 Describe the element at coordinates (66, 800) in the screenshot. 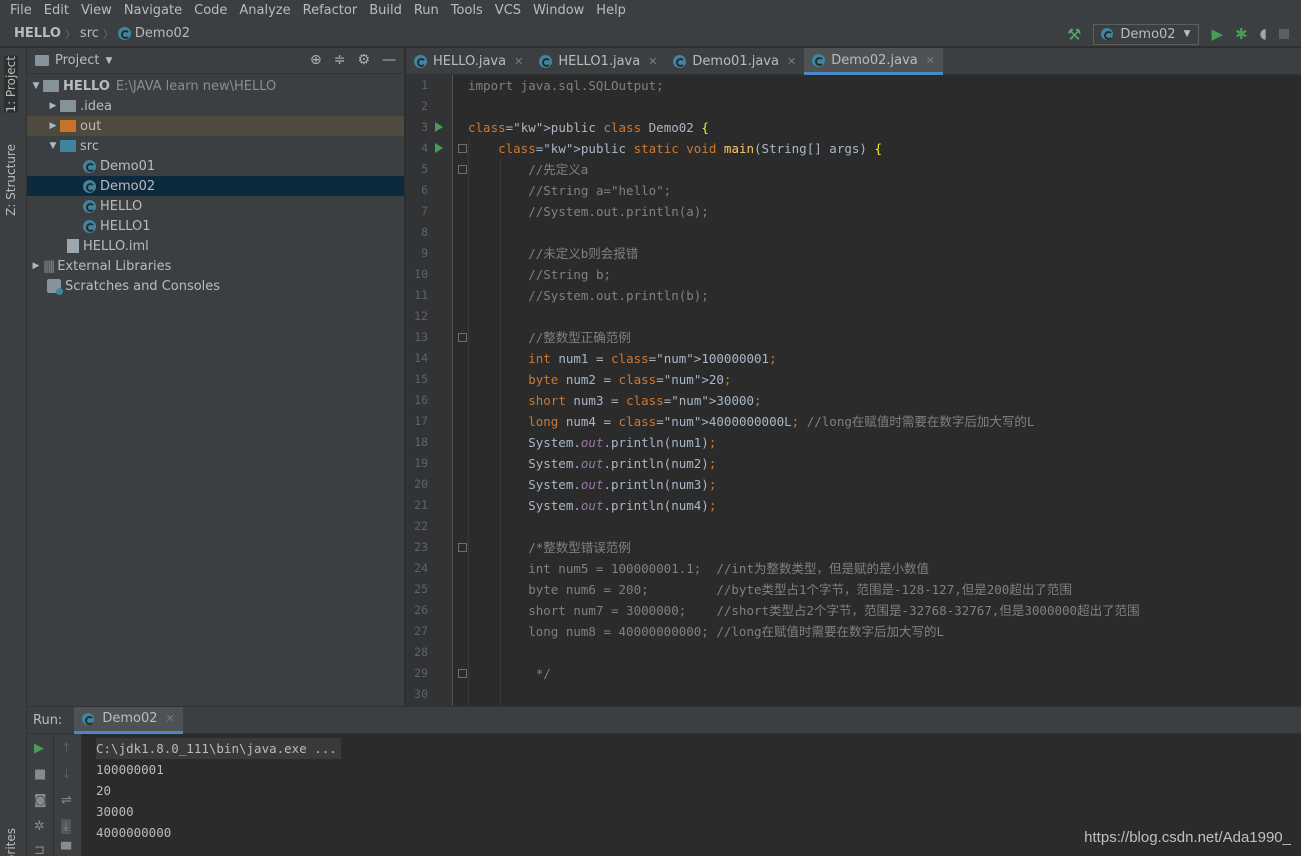

I see `soft-wrap-icon: ⇌` at that location.